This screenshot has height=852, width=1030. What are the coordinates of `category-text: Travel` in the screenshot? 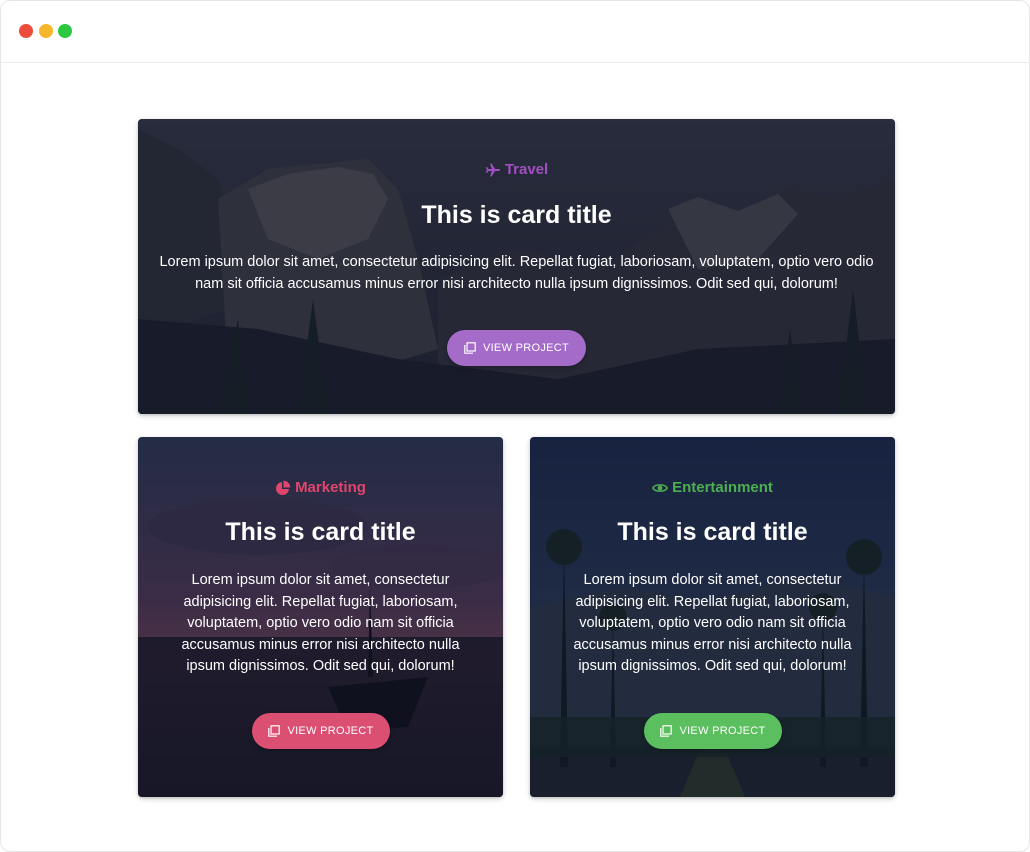 It's located at (526, 169).